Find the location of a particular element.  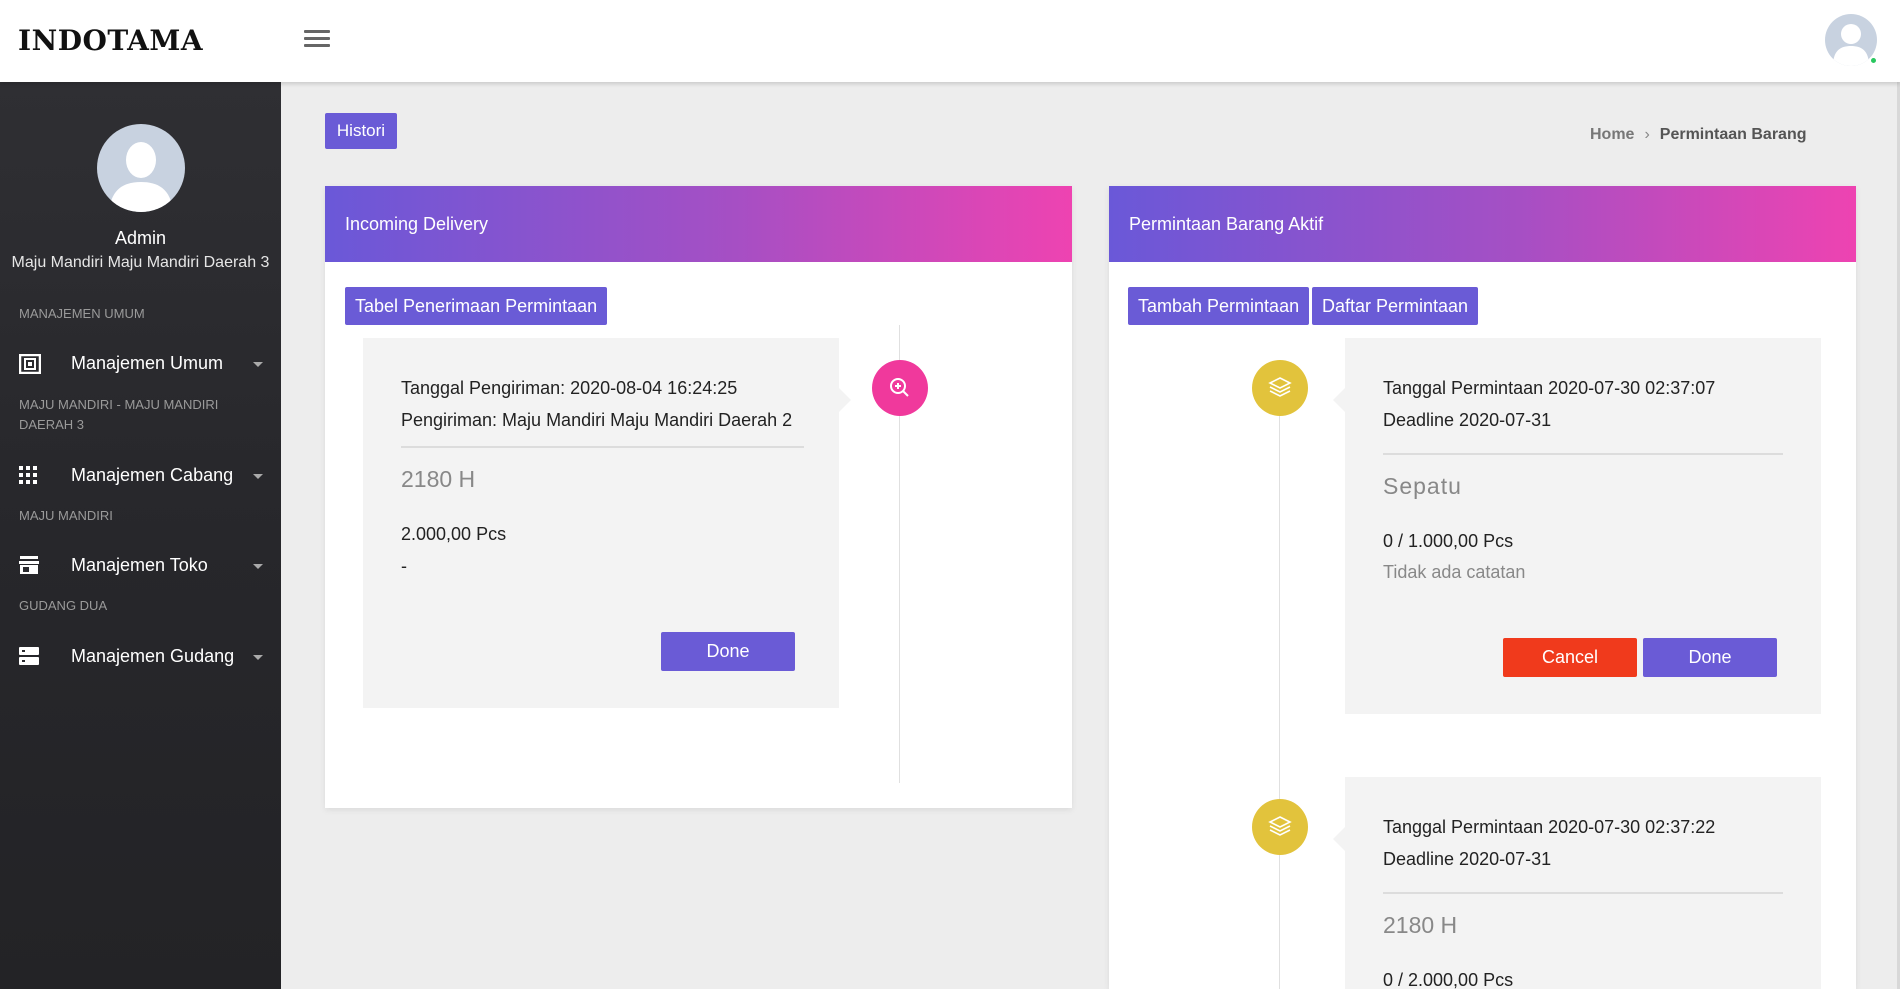

sidebar-item-manajemen-umum: Manajemen Umum is located at coordinates (140, 364).